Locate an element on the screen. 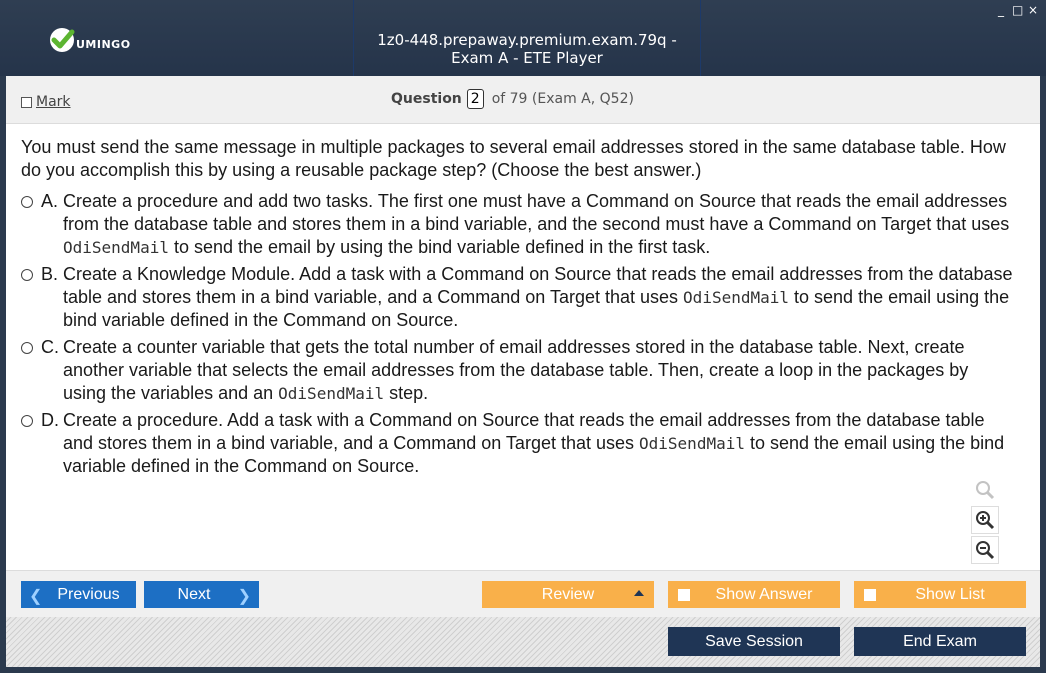 Image resolution: width=1046 pixels, height=673 pixels. option-c-radio is located at coordinates (27, 348).